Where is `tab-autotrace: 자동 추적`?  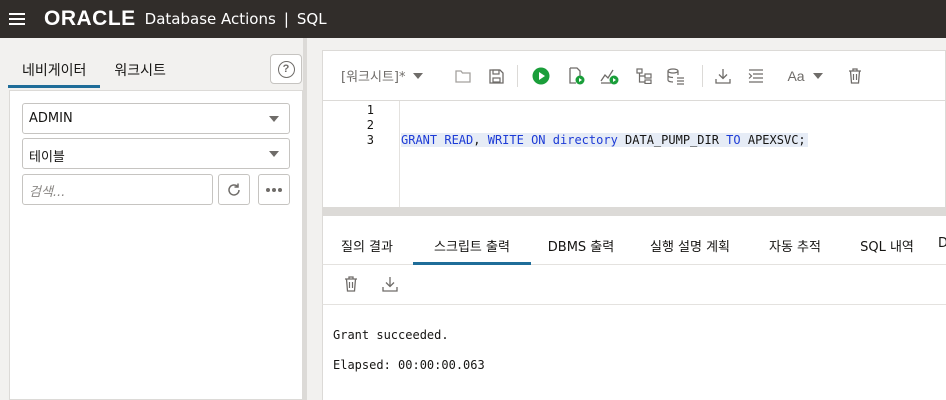 tab-autotrace: 자동 추적 is located at coordinates (795, 240).